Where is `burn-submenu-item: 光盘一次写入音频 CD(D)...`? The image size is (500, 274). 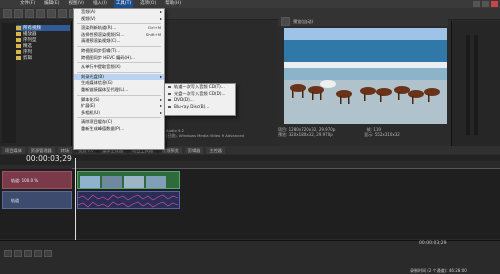 burn-submenu-item: 光盘一次写入音频 CD(D)... is located at coordinates (200, 94).